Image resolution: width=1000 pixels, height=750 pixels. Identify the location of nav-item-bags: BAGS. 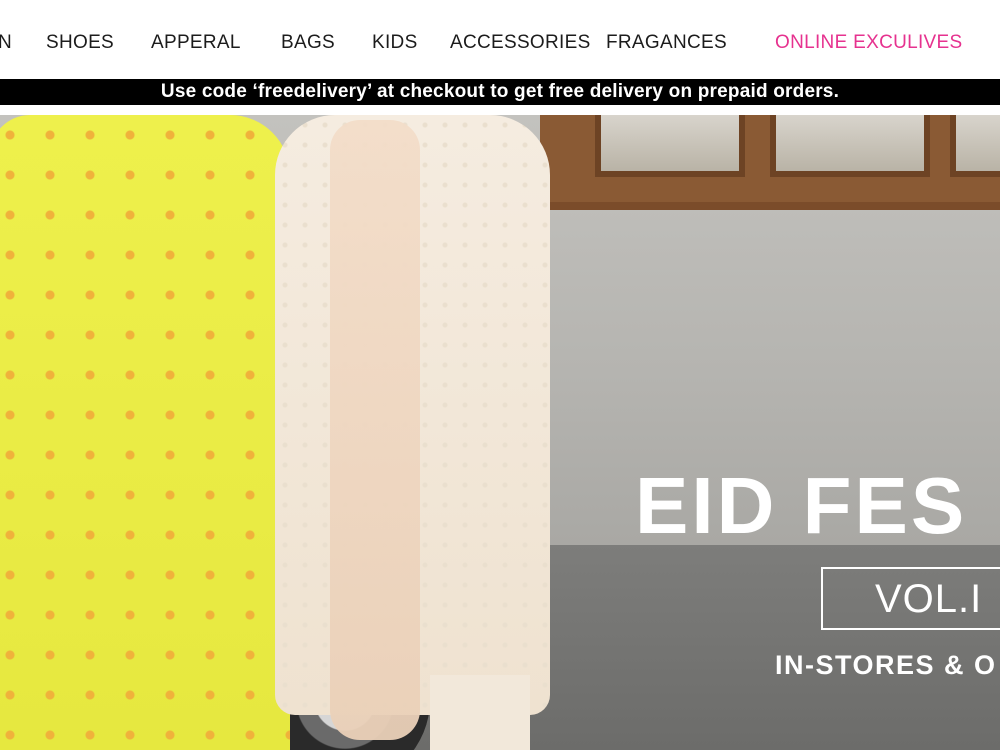
(308, 43).